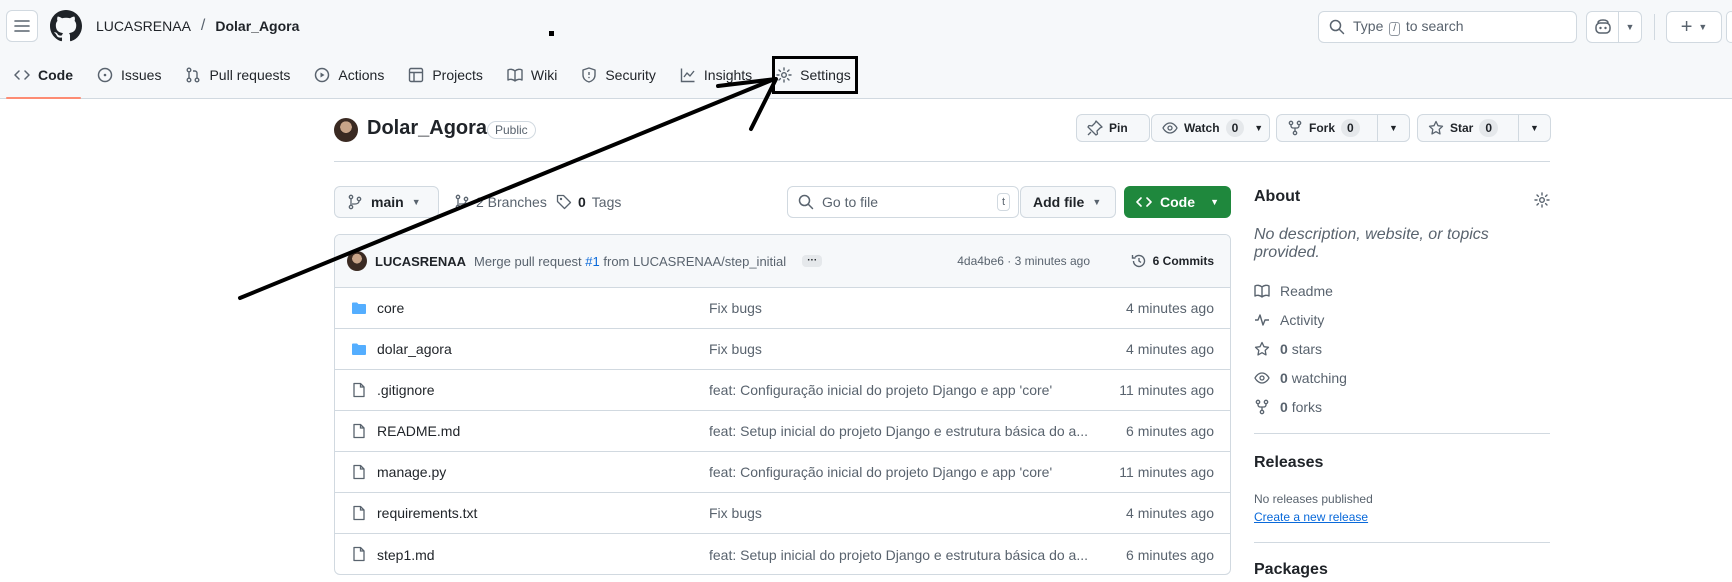 The height and width of the screenshot is (582, 1732). Describe the element at coordinates (43, 79) in the screenshot. I see `tab-code: Code` at that location.